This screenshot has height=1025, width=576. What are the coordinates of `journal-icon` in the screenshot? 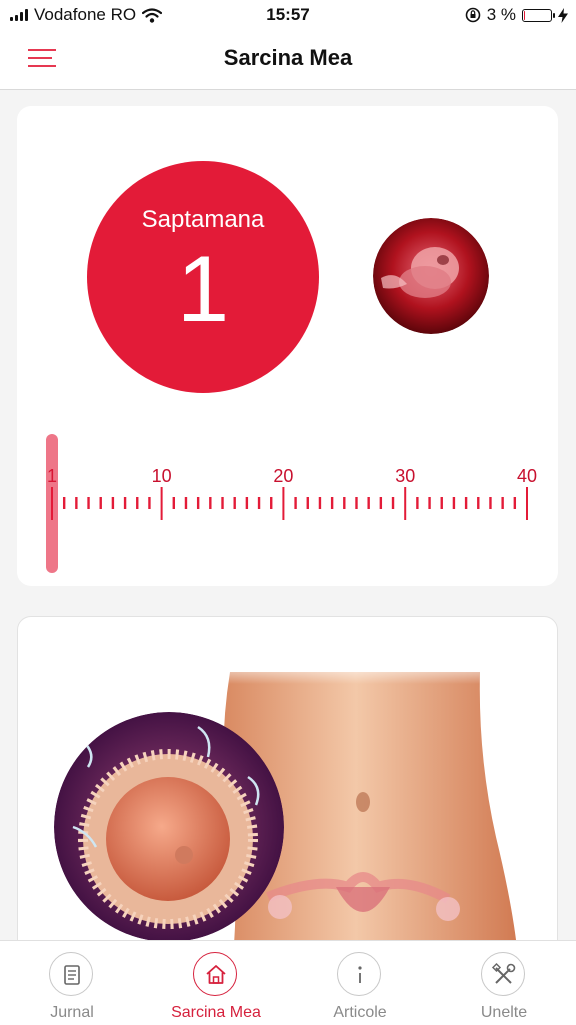 It's located at (71, 974).